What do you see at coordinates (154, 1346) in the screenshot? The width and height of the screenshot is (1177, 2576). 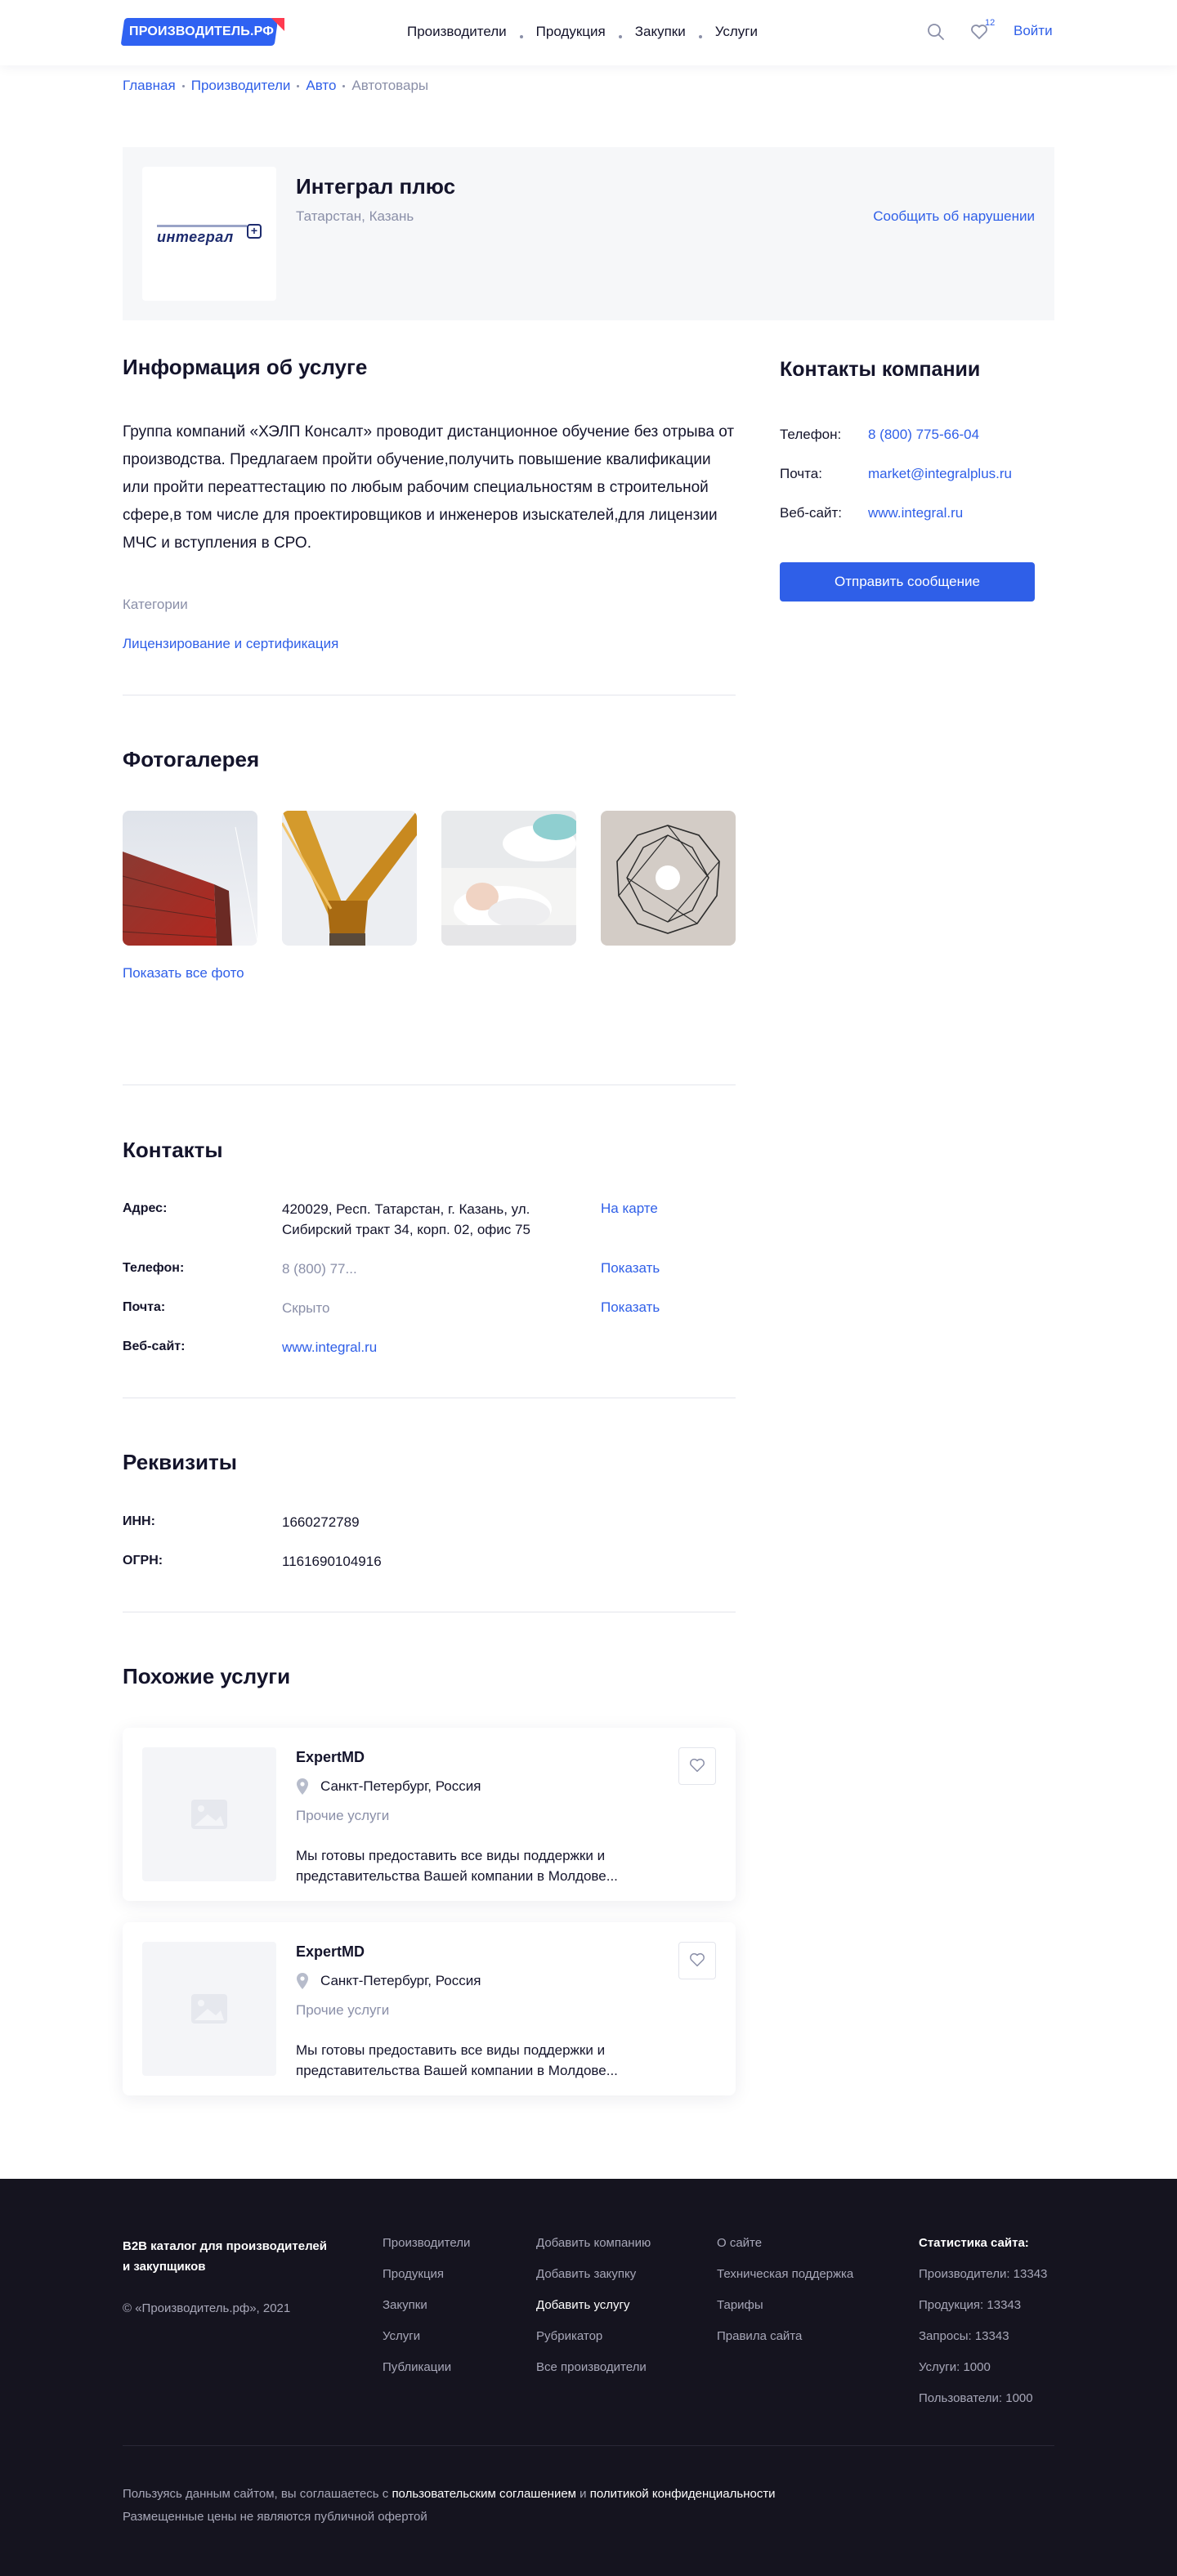 I see `contact-website-label: Веб-сайт:` at bounding box center [154, 1346].